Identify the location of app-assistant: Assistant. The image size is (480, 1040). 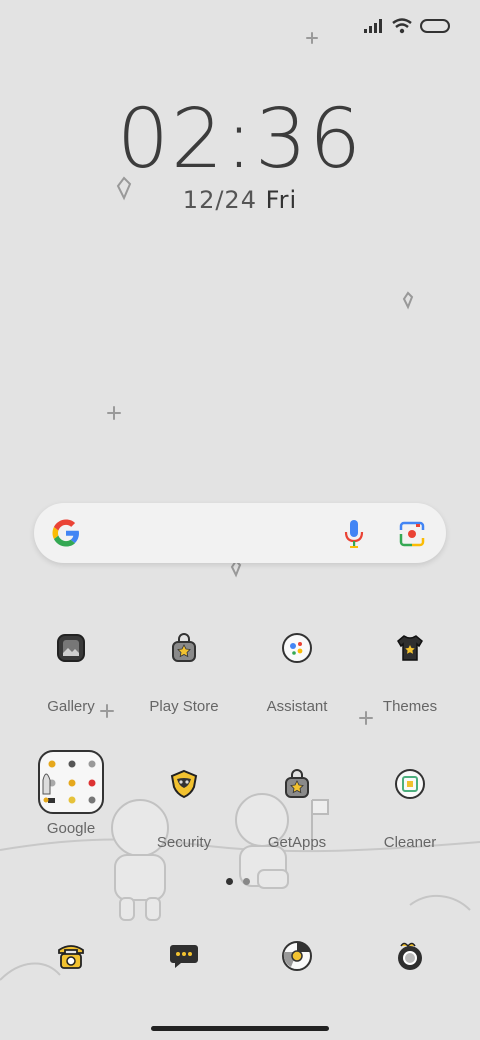
(297, 670).